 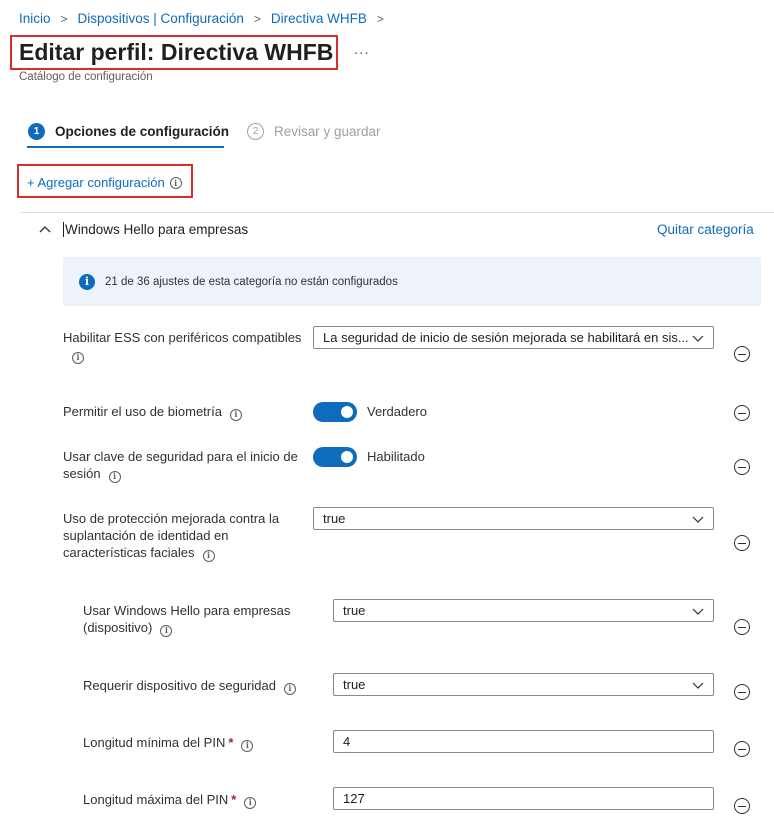 What do you see at coordinates (705, 229) in the screenshot?
I see `remove-category-link: Quitar categoría` at bounding box center [705, 229].